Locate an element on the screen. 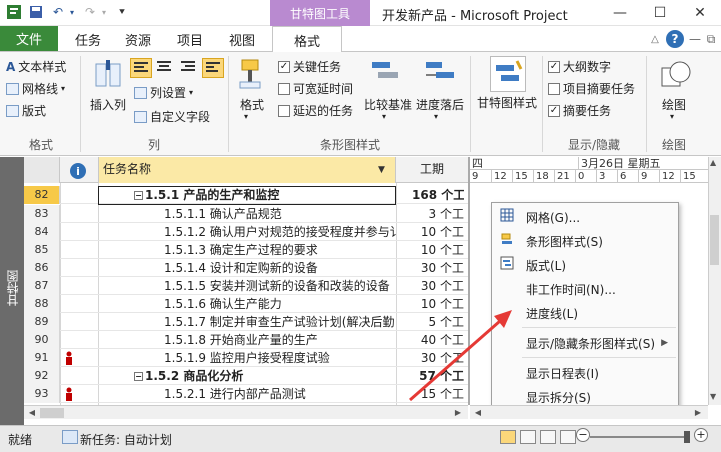 Image resolution: width=721 pixels, height=452 pixels. context-tab-label: 甘特图工具 is located at coordinates (320, 13).